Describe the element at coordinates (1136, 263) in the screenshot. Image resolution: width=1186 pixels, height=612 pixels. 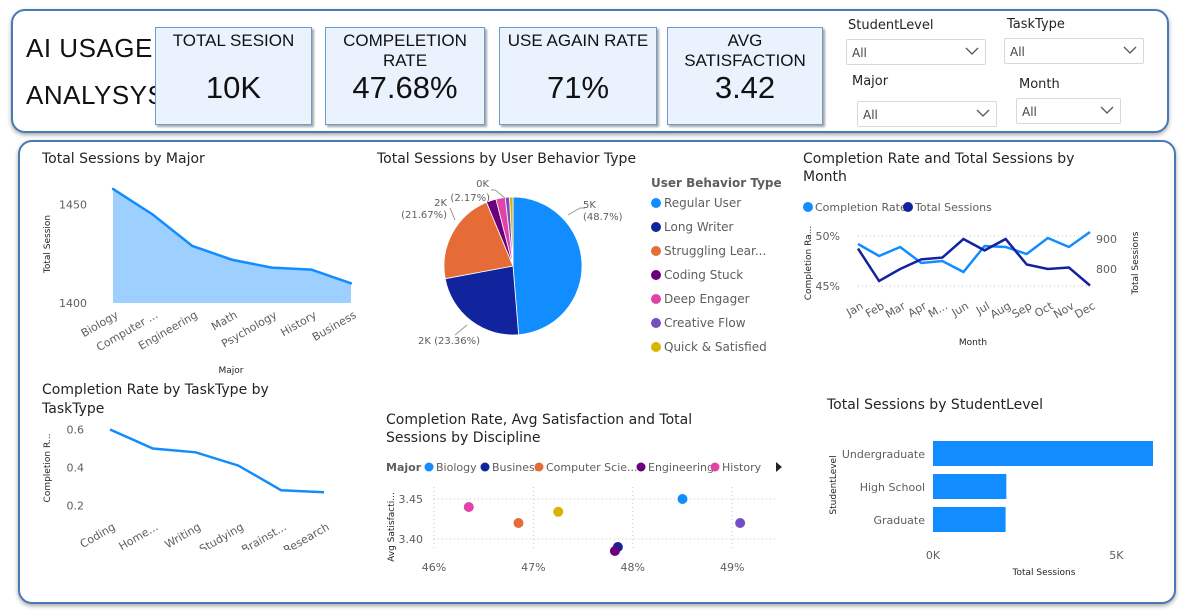
I see `y-axis-title-right: Total Sessions` at that location.